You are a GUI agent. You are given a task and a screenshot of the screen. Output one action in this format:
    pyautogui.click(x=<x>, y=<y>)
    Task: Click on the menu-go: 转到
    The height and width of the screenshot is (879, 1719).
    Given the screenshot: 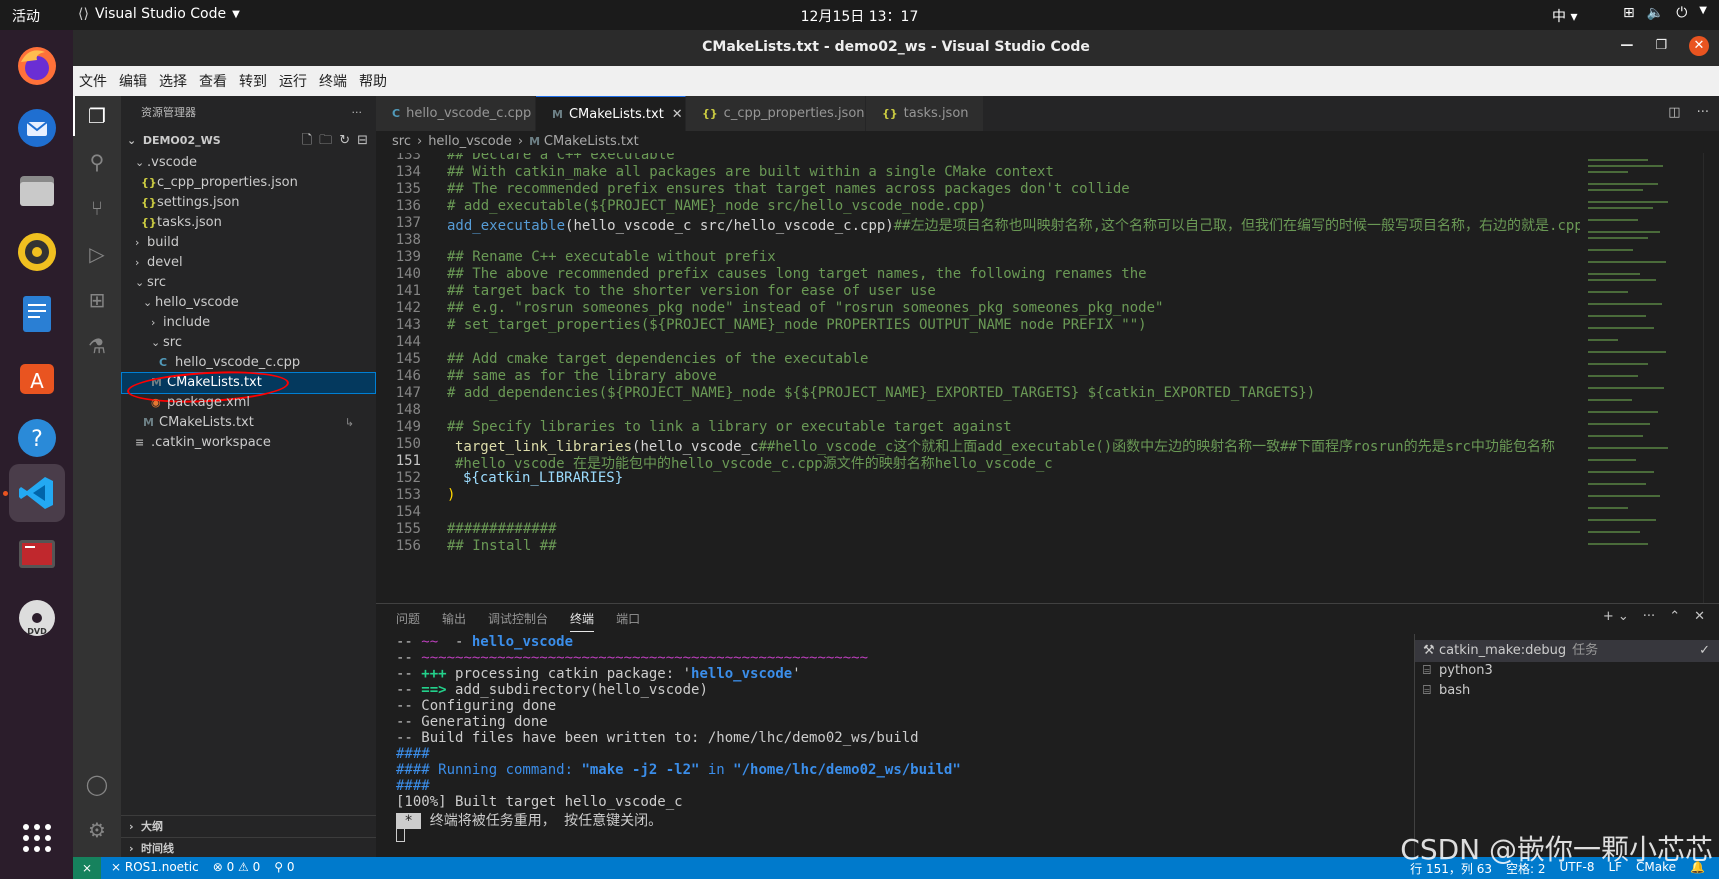 What is the action you would take?
    pyautogui.click(x=253, y=81)
    